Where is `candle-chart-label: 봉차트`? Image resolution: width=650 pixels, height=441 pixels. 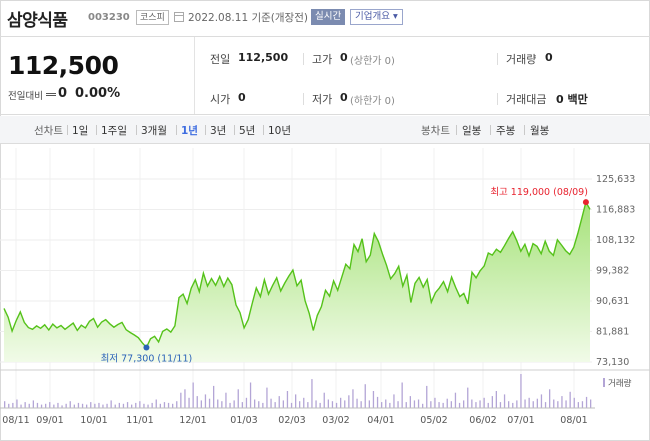 candle-chart-label: 봉차트 is located at coordinates (435, 131).